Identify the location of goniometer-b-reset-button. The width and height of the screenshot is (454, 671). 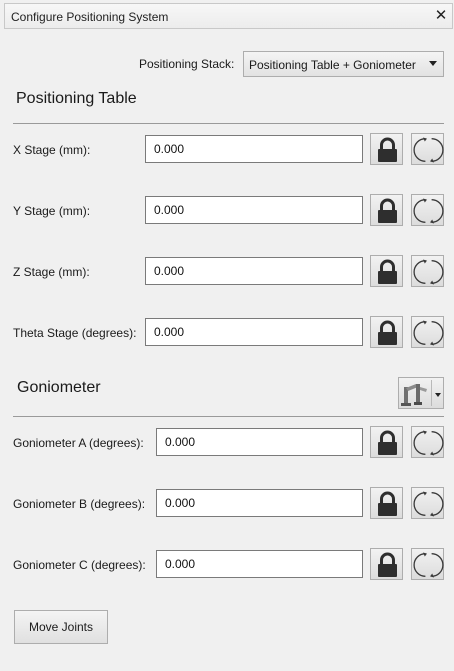
(427, 503).